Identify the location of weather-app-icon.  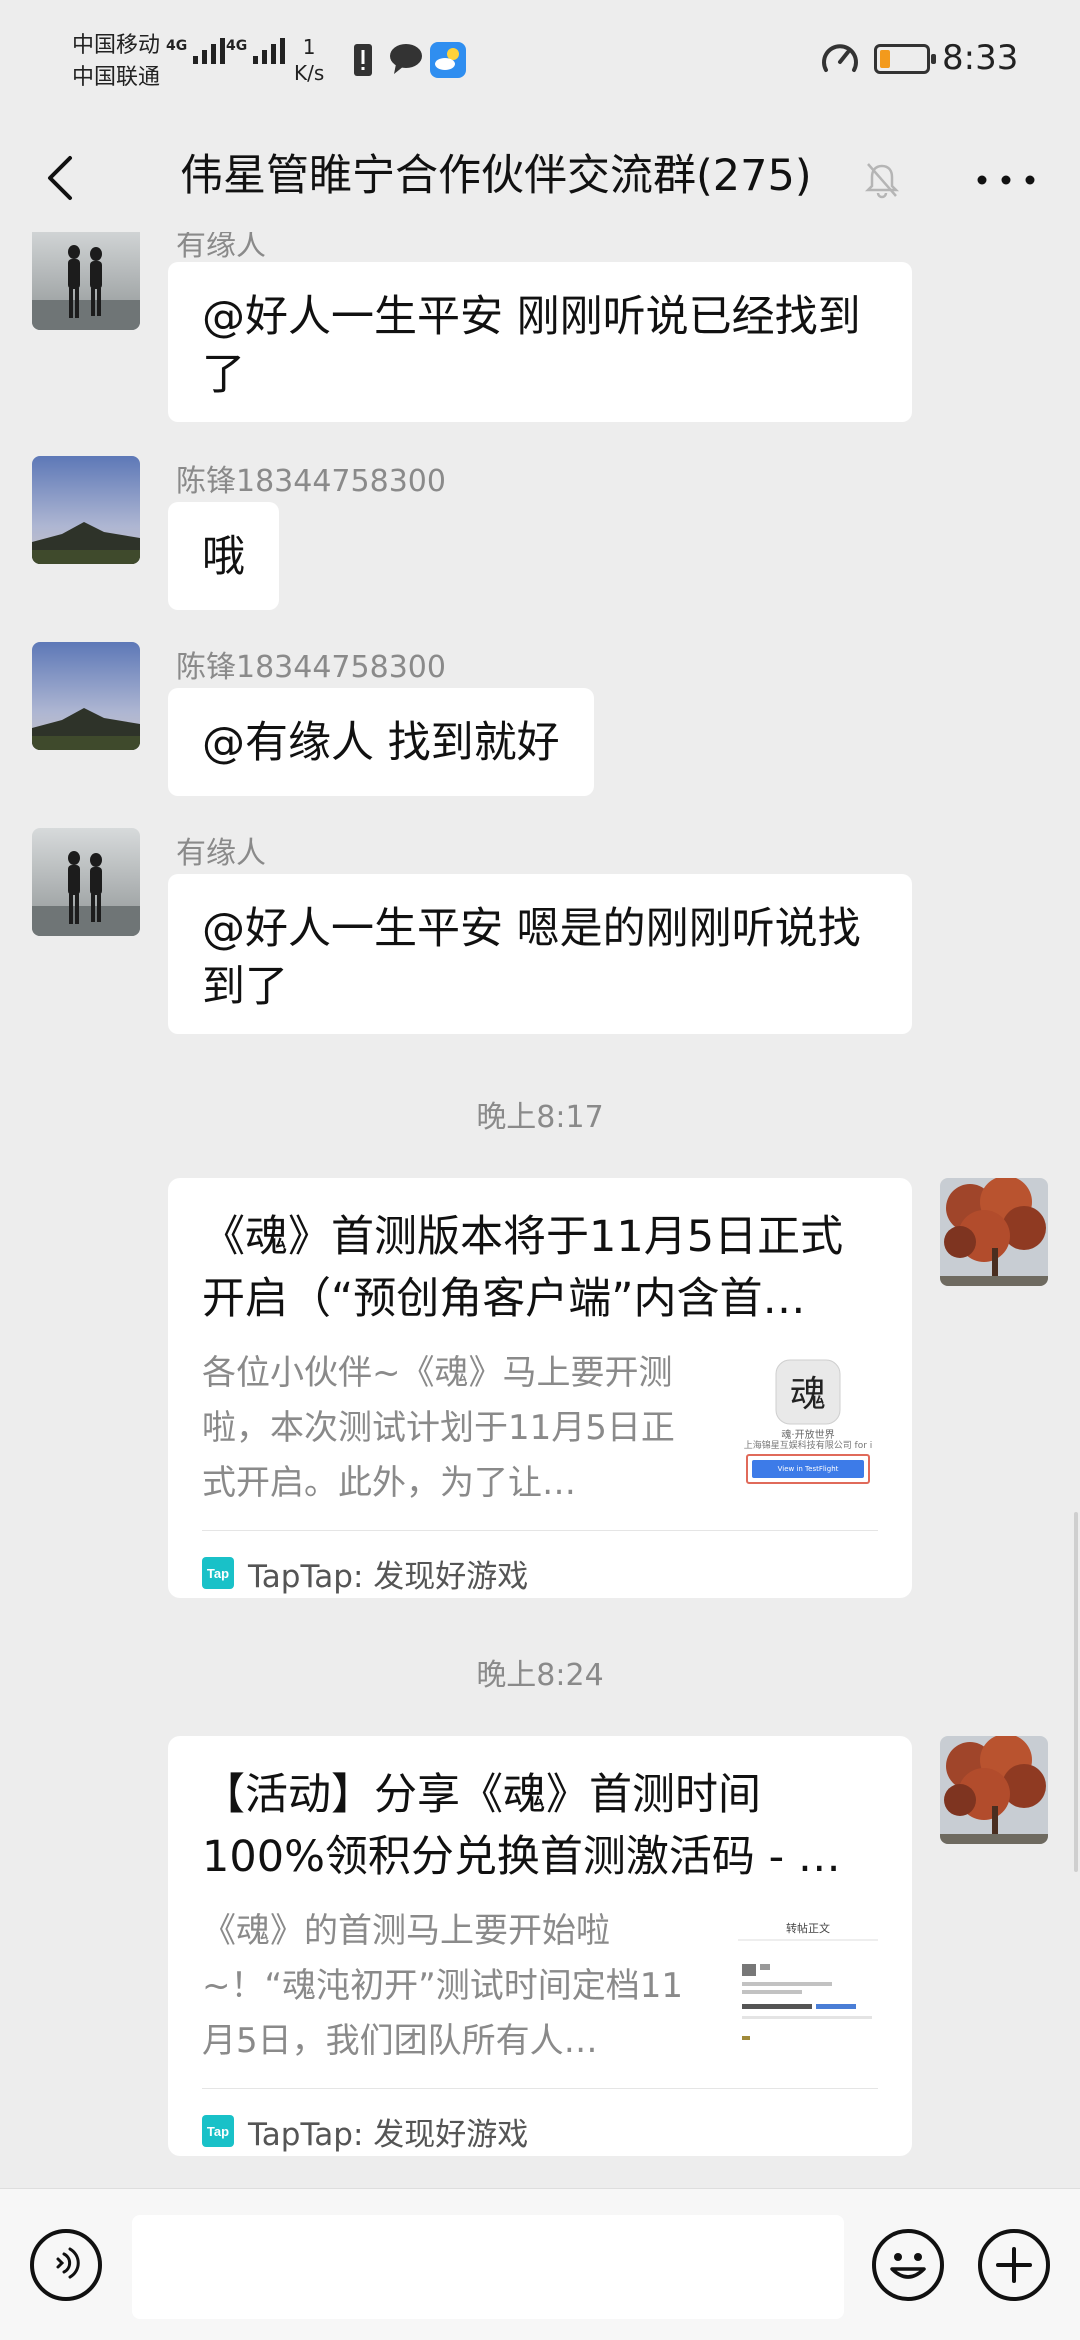
(448, 60).